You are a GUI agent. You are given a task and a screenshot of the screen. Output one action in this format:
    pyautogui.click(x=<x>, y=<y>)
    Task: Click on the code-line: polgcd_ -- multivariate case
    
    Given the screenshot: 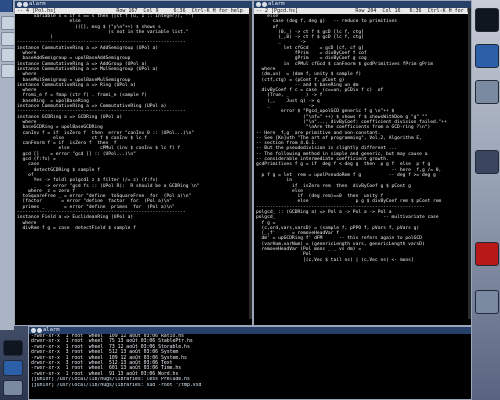 What is the action you would take?
    pyautogui.click(x=347, y=218)
    